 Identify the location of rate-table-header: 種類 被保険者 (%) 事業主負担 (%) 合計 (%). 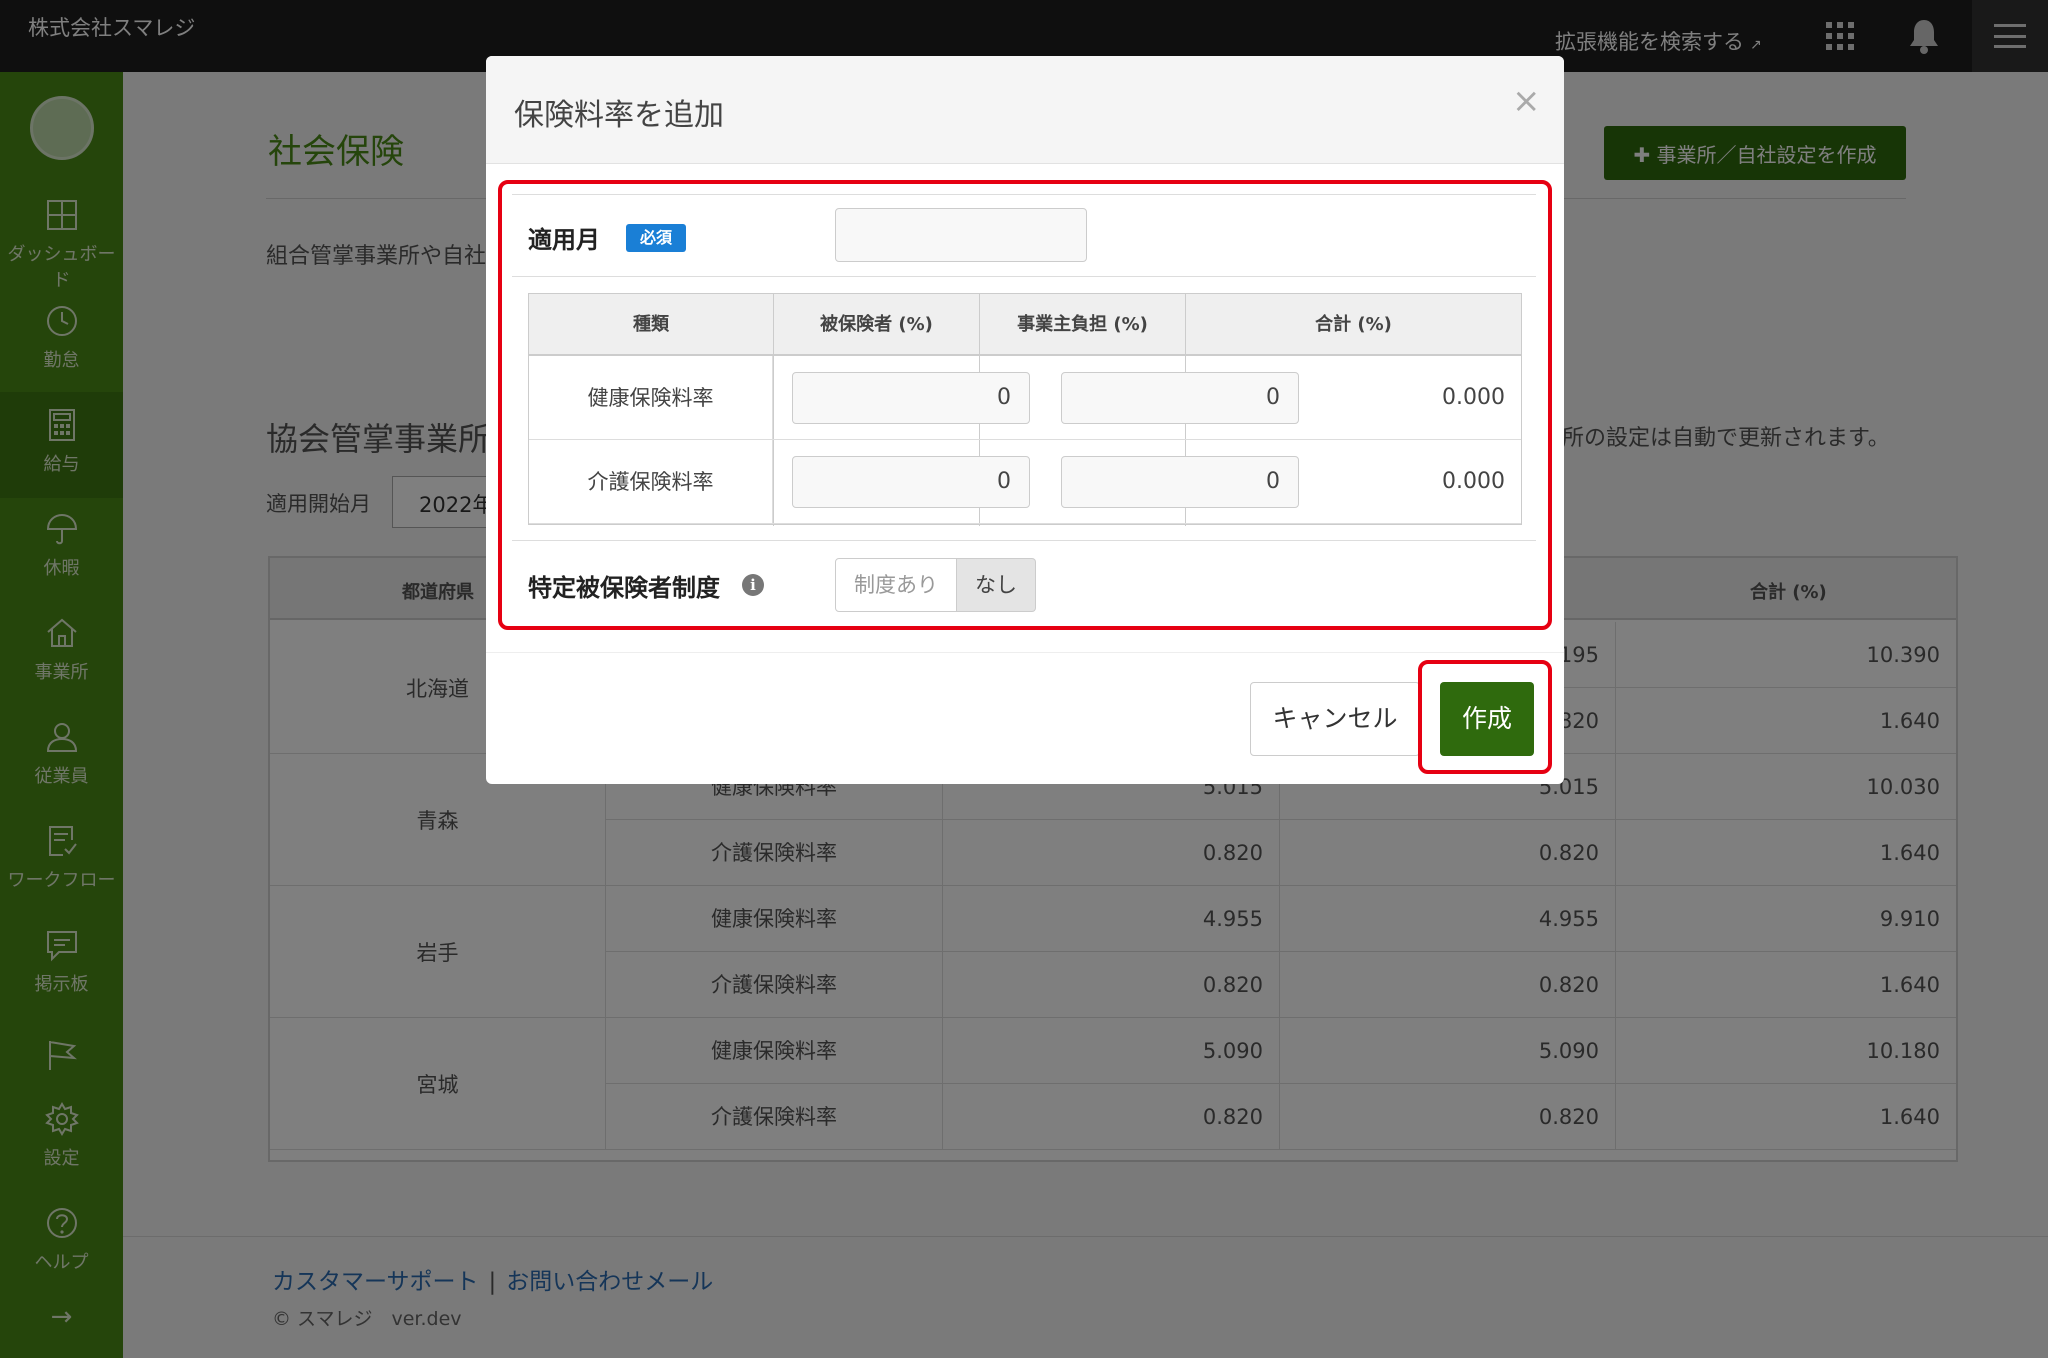
(1025, 325).